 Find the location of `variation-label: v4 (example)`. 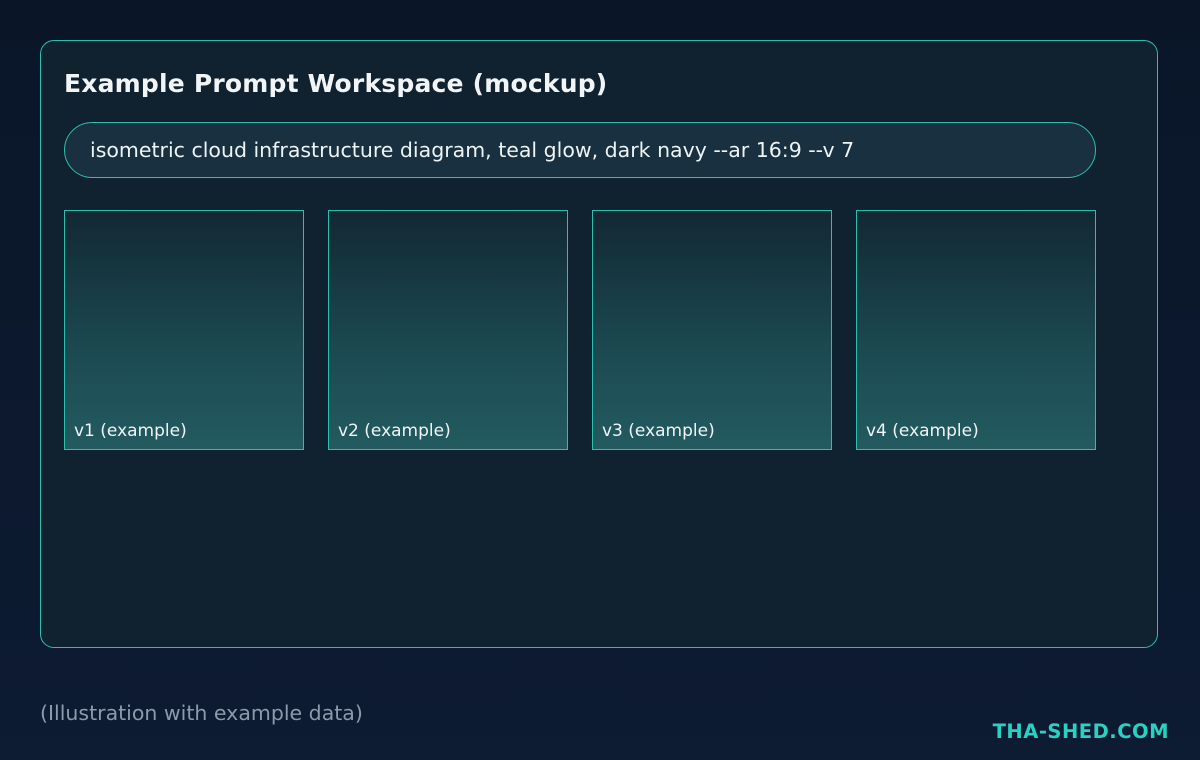

variation-label: v4 (example) is located at coordinates (922, 431).